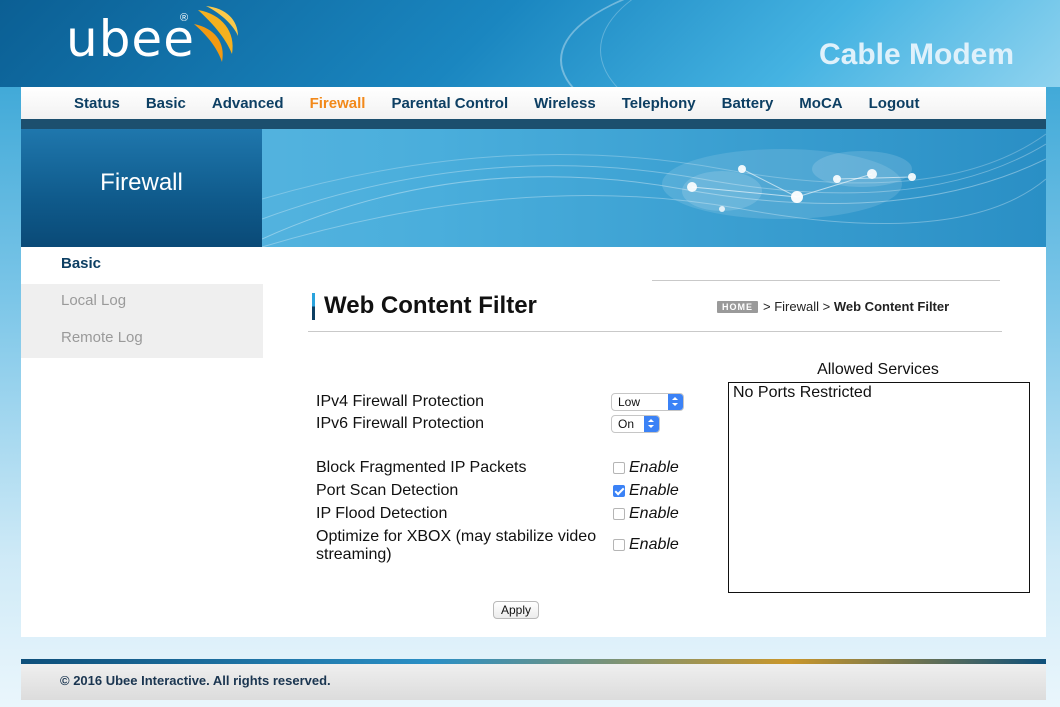  Describe the element at coordinates (619, 468) in the screenshot. I see `block-fragmented-checkbox` at that location.